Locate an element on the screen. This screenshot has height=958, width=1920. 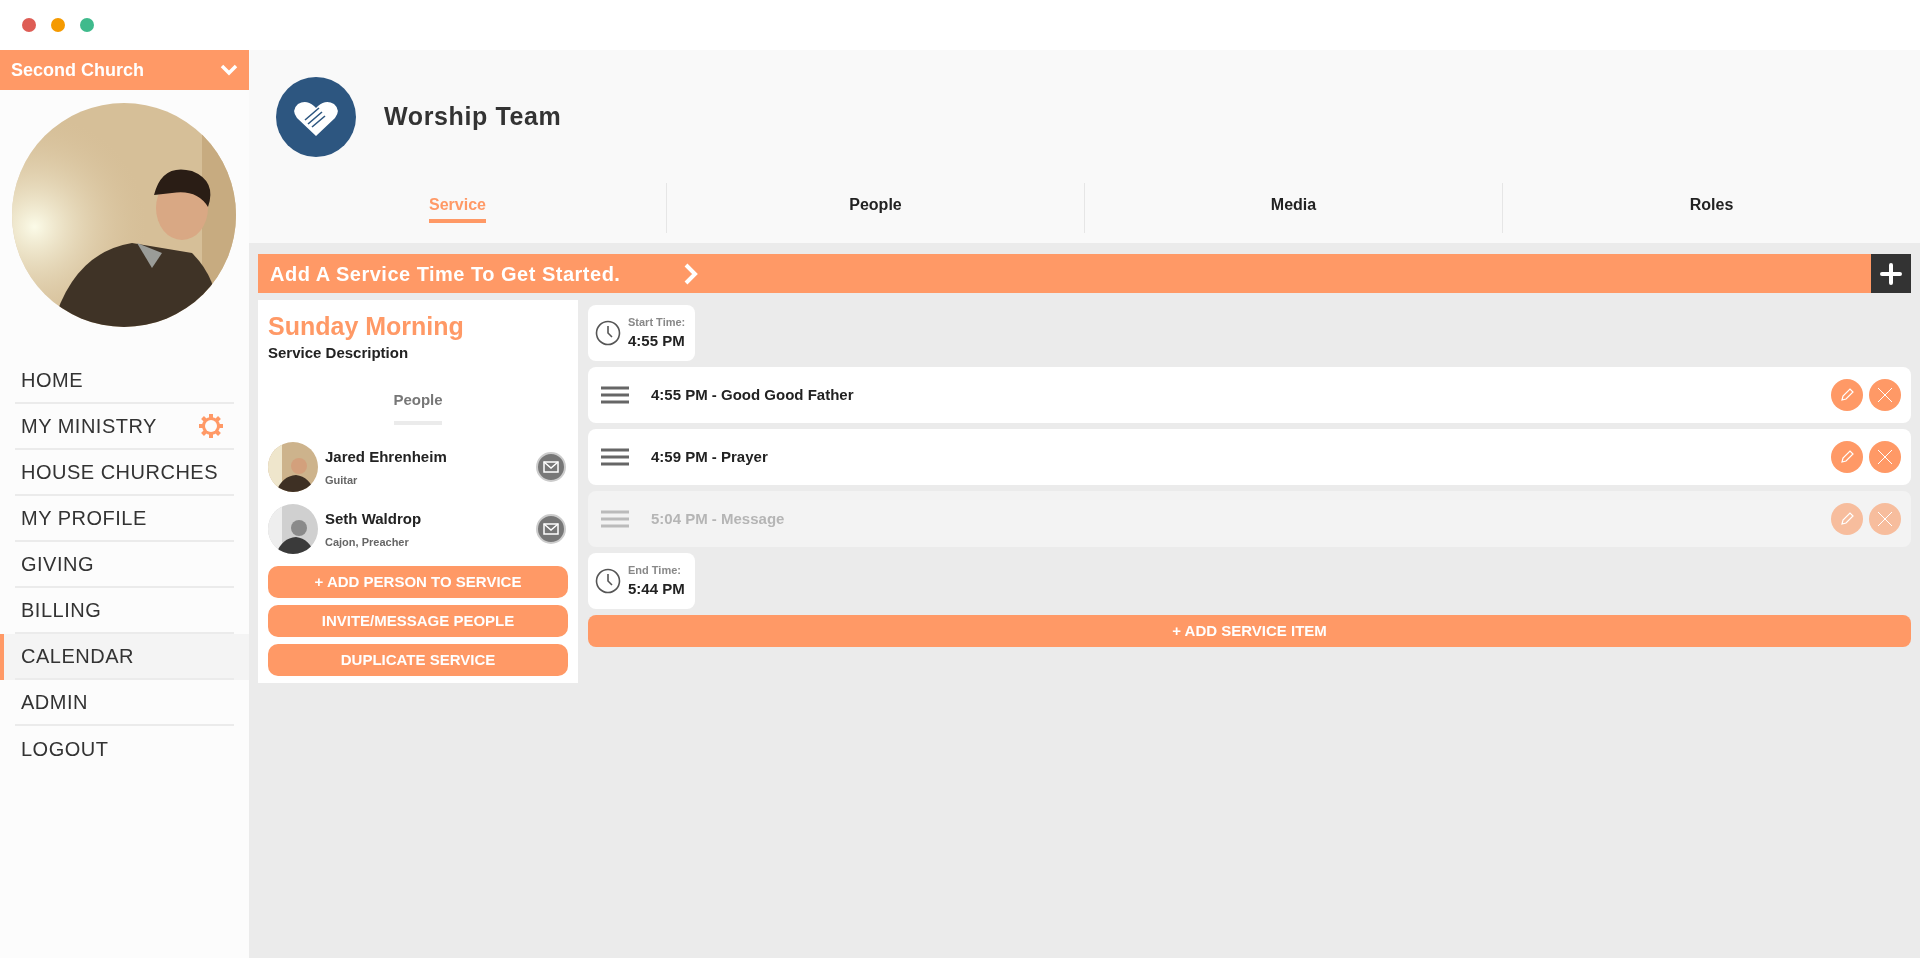
plus-icon is located at coordinates (1891, 273).